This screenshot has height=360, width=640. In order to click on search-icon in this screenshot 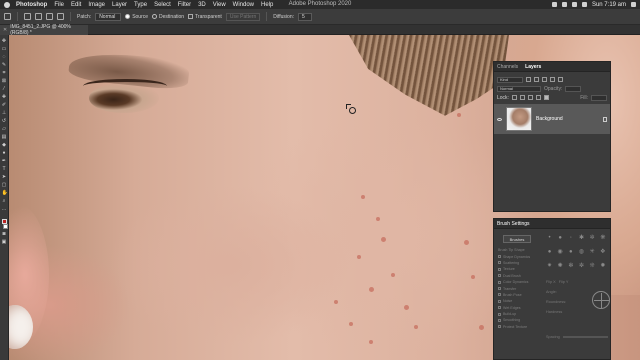, I will do `click(633, 4)`.